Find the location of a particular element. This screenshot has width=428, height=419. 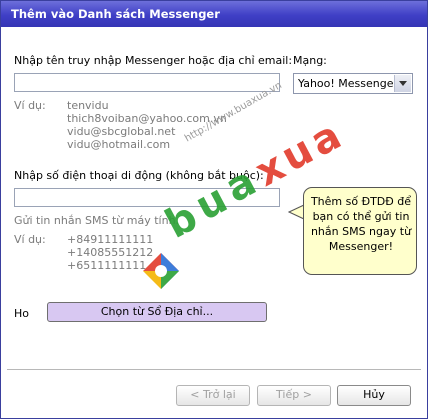

back-button: < Trở lại is located at coordinates (213, 395).